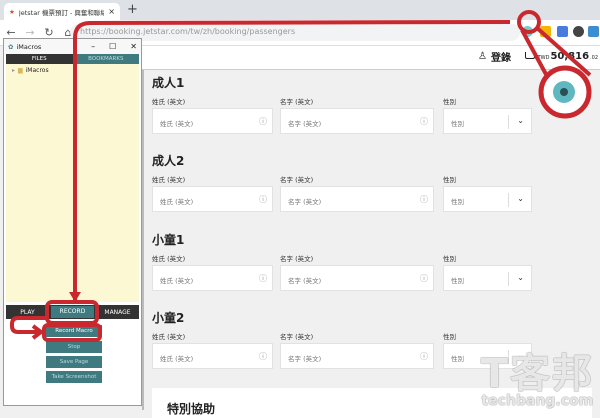 The image size is (600, 418). What do you see at coordinates (562, 31) in the screenshot?
I see `translate-icon` at bounding box center [562, 31].